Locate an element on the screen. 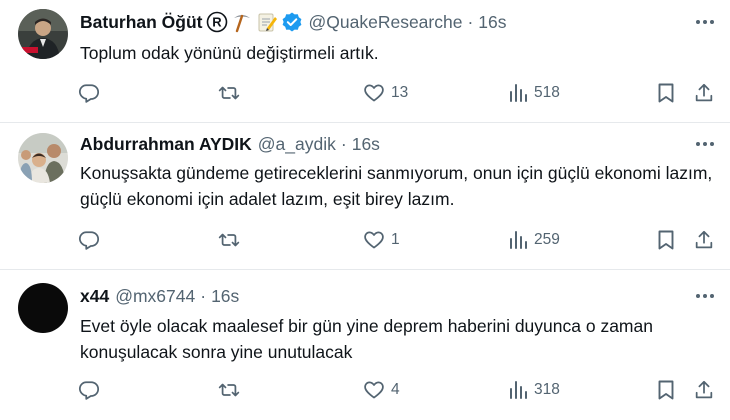  views-button: 259 is located at coordinates (534, 240).